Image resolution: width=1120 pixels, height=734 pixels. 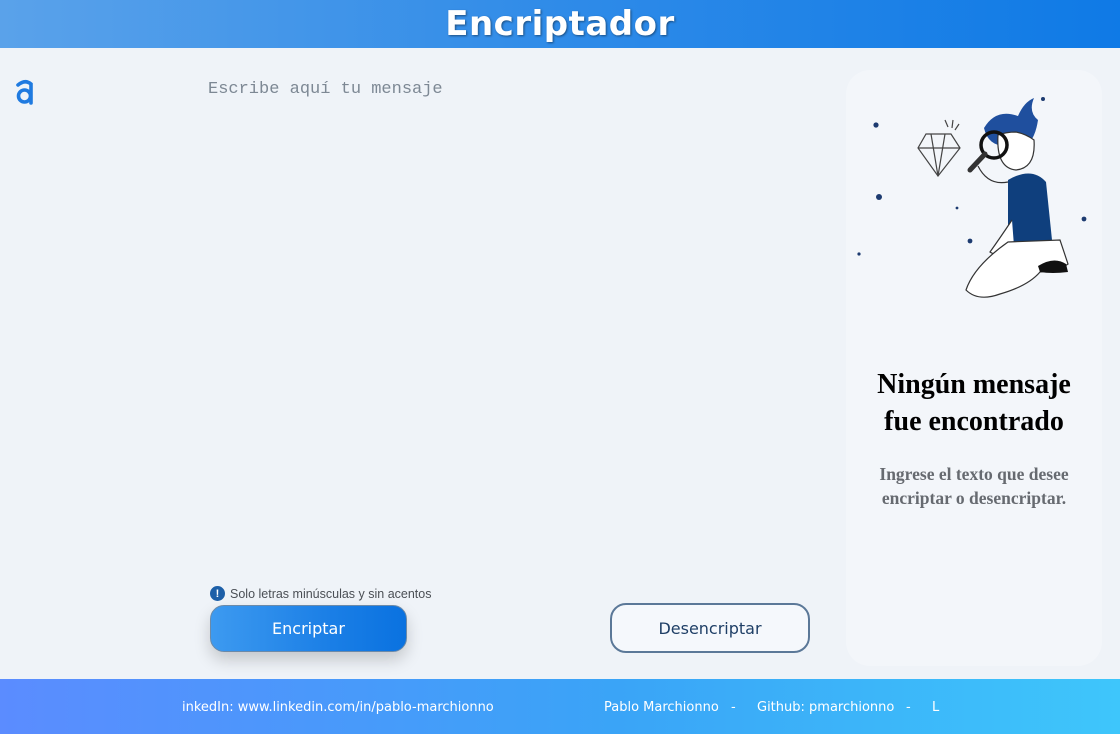 I want to click on info-icon: !, so click(x=217, y=593).